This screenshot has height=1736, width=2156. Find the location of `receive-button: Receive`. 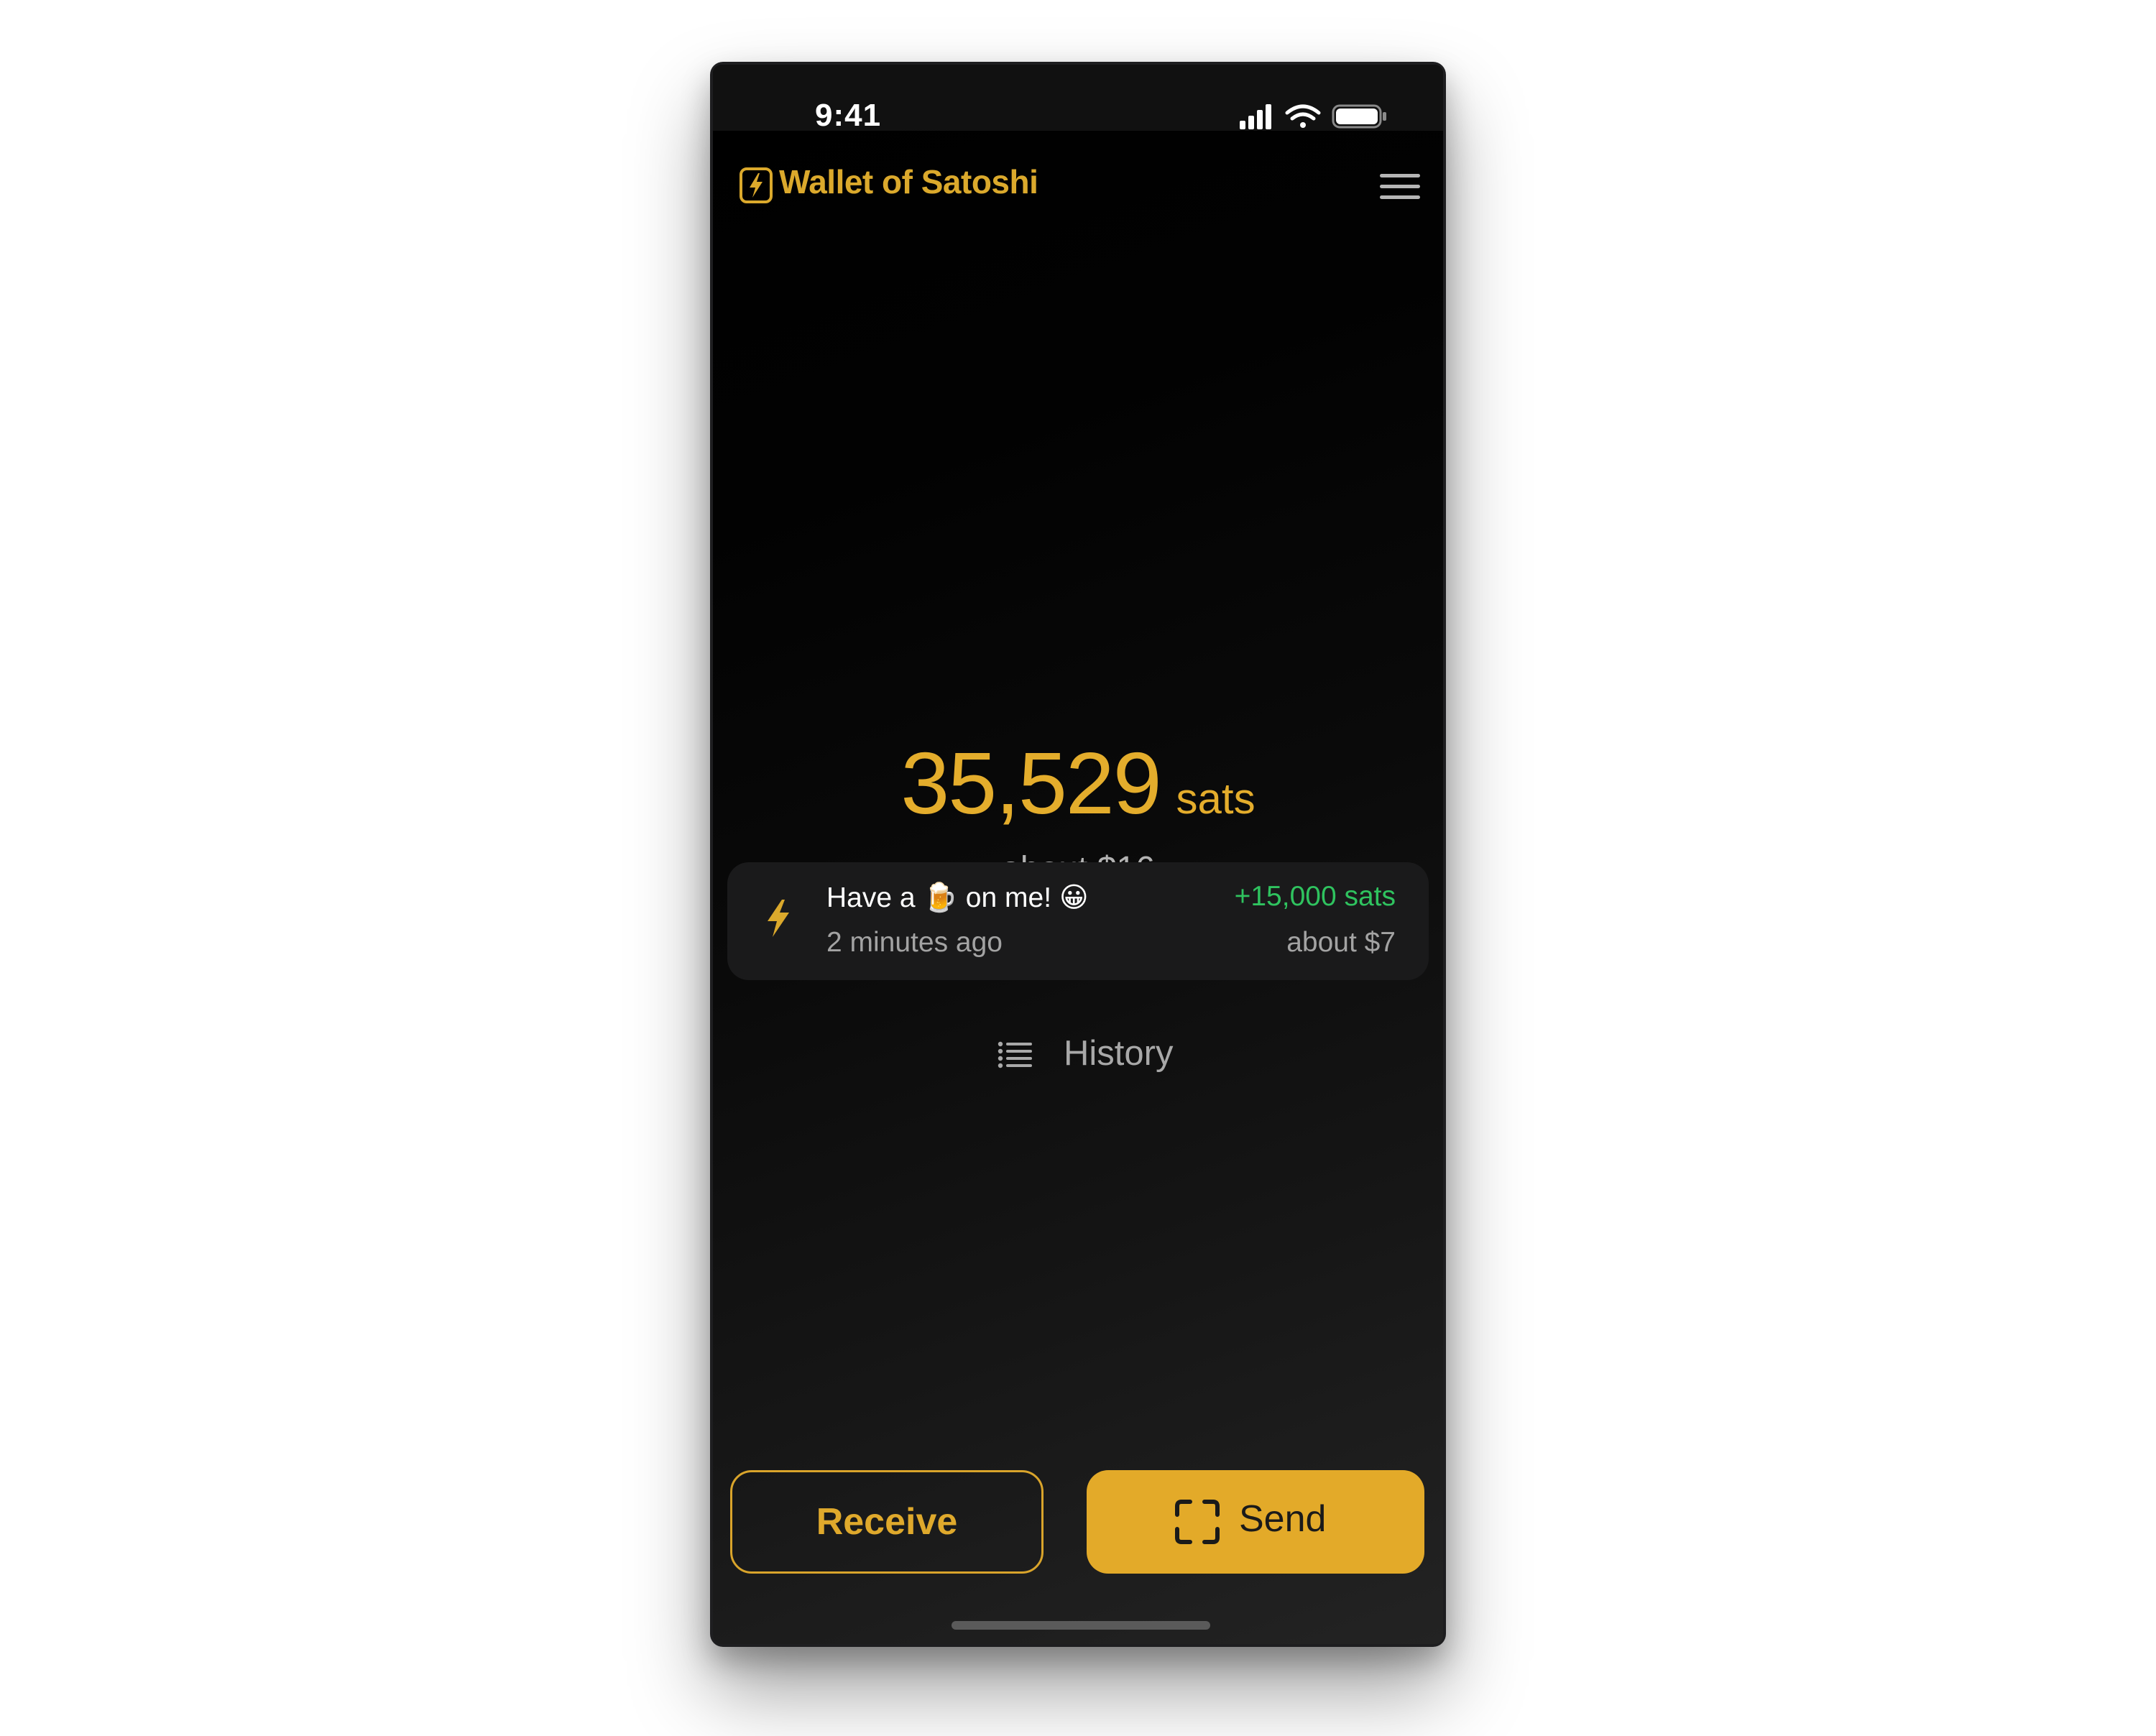

receive-button: Receive is located at coordinates (887, 1522).